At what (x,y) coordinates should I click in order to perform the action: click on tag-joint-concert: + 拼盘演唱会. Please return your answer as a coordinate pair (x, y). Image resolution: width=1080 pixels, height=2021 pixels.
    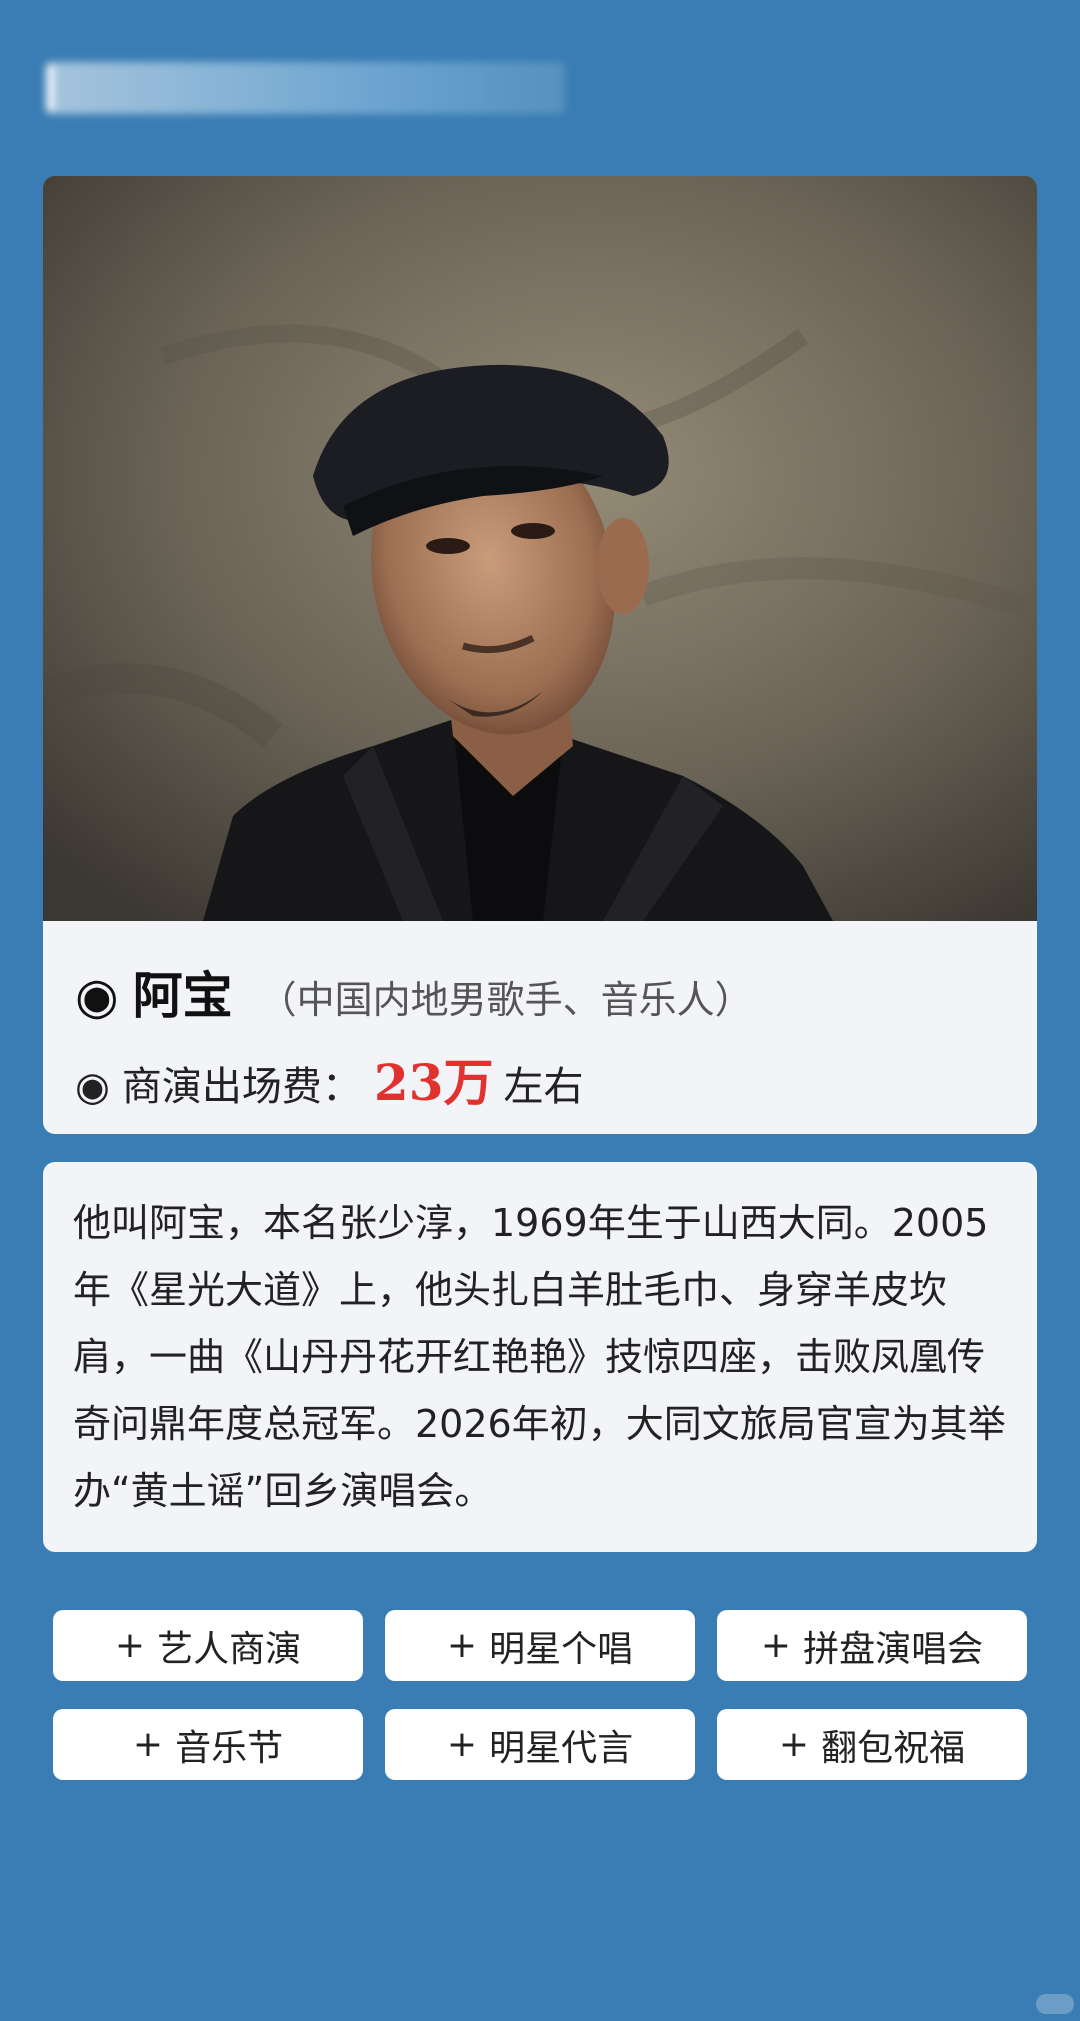
    Looking at the image, I should click on (872, 1645).